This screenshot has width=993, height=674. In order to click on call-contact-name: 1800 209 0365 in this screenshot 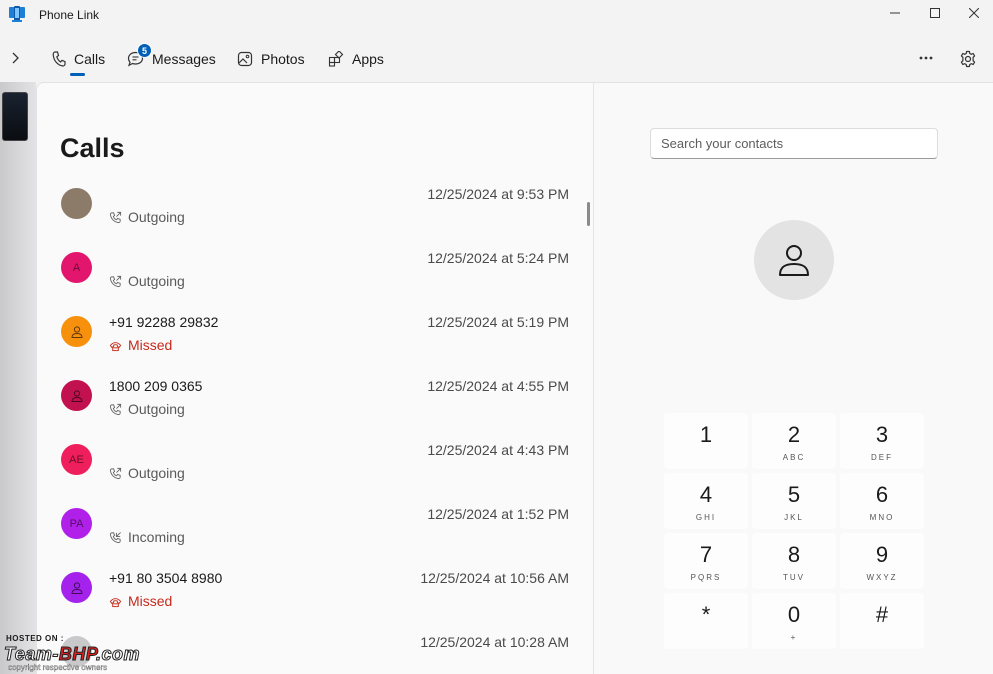, I will do `click(156, 386)`.